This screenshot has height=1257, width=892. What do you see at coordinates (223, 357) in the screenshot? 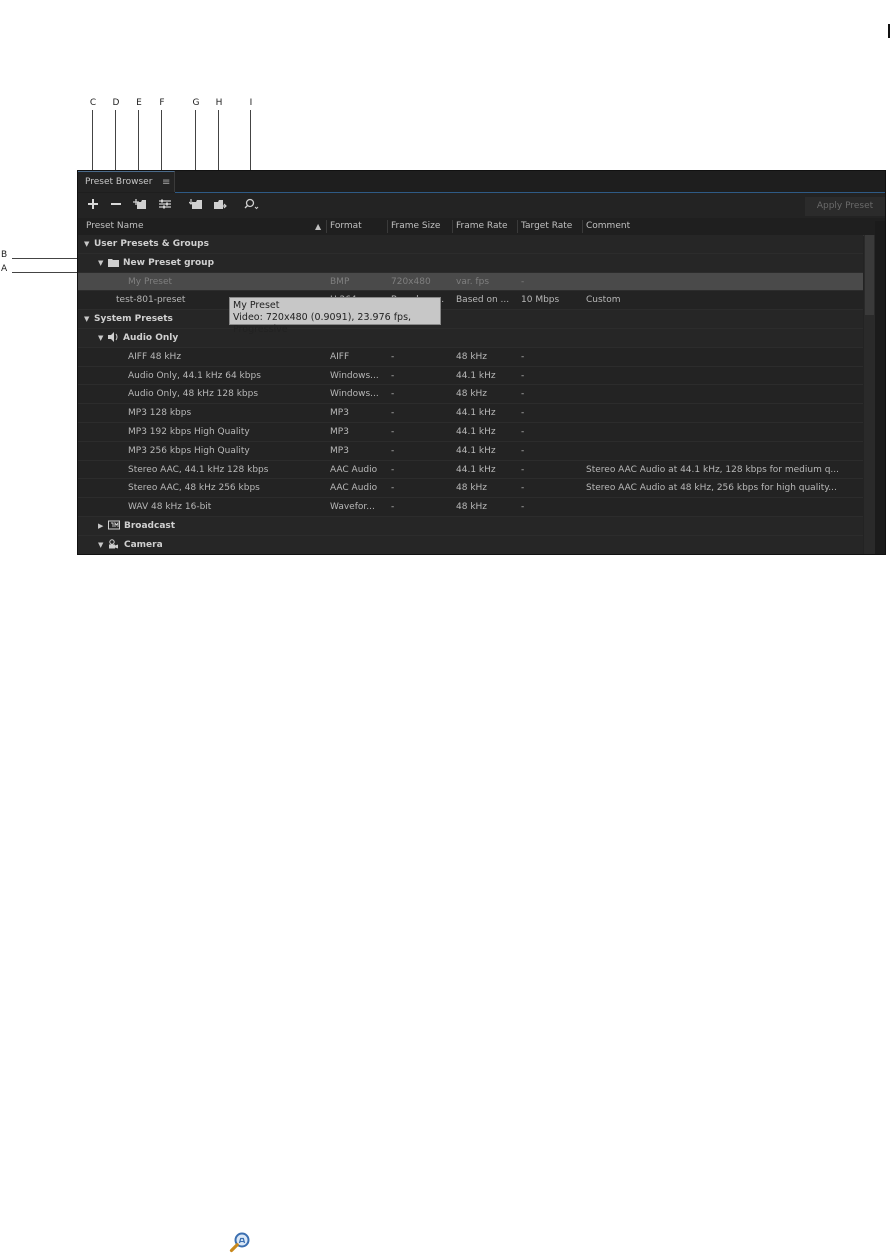
I see `preset-name-cell: AIFF 48 kHz` at bounding box center [223, 357].